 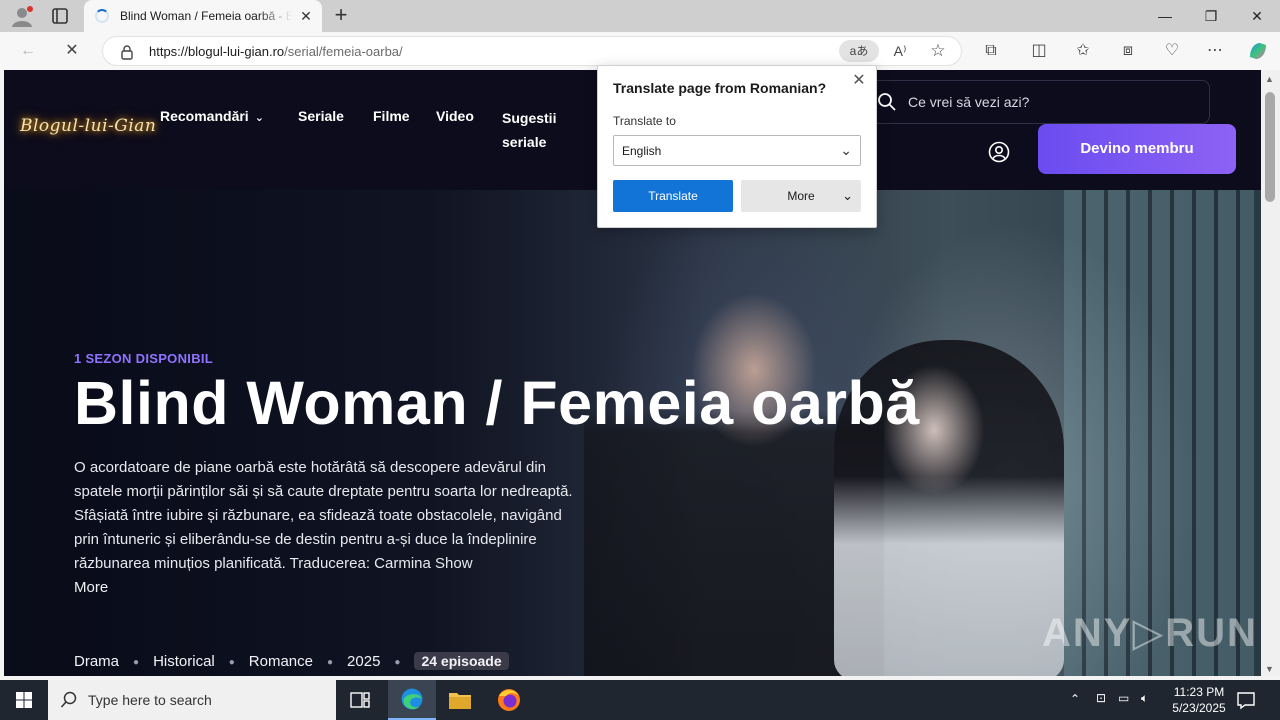 What do you see at coordinates (537, 130) in the screenshot?
I see `nav-sugestii-seriale: Sugestii seriale` at bounding box center [537, 130].